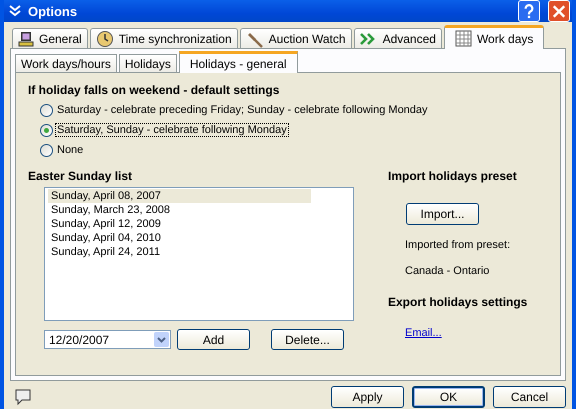  I want to click on list-item: Sunday, April 12, 2009, so click(179, 224).